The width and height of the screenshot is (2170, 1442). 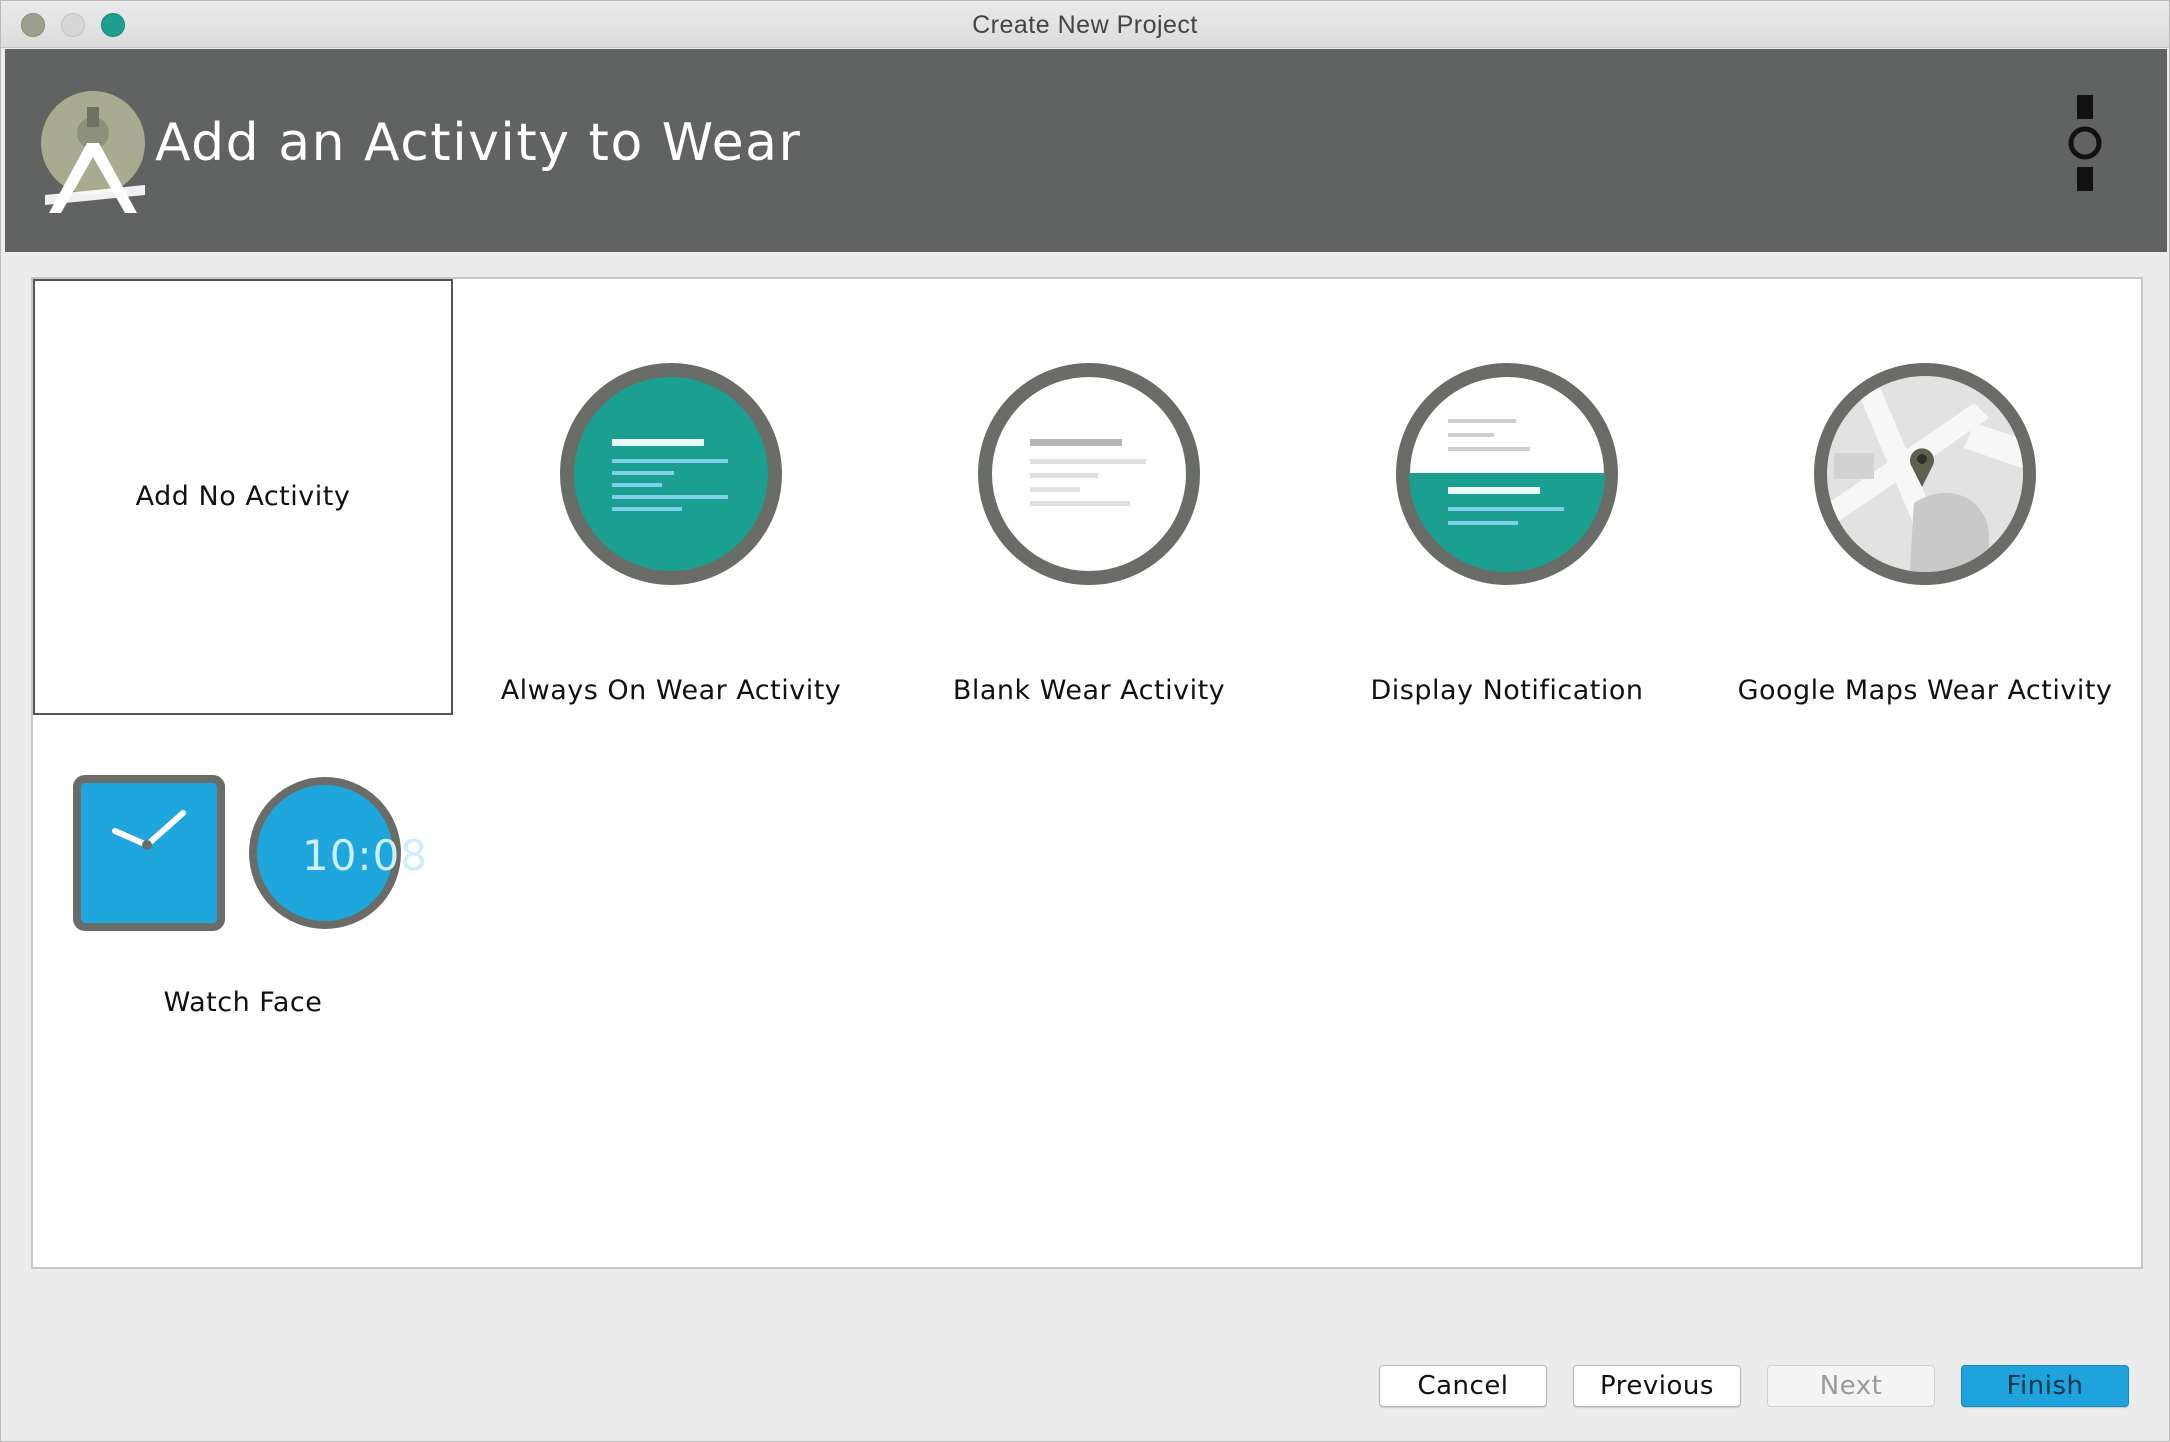 I want to click on next-button: Next, so click(x=1851, y=1386).